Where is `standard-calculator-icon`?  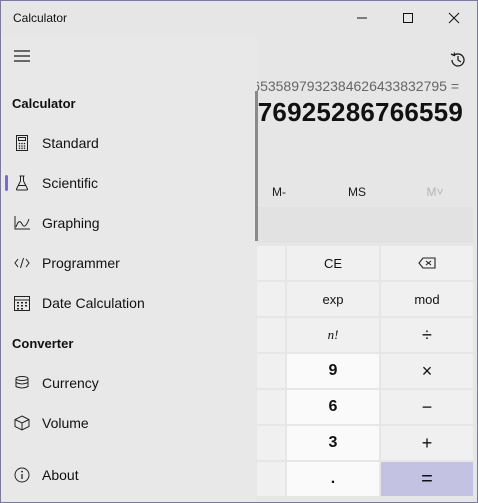 standard-calculator-icon is located at coordinates (22, 143).